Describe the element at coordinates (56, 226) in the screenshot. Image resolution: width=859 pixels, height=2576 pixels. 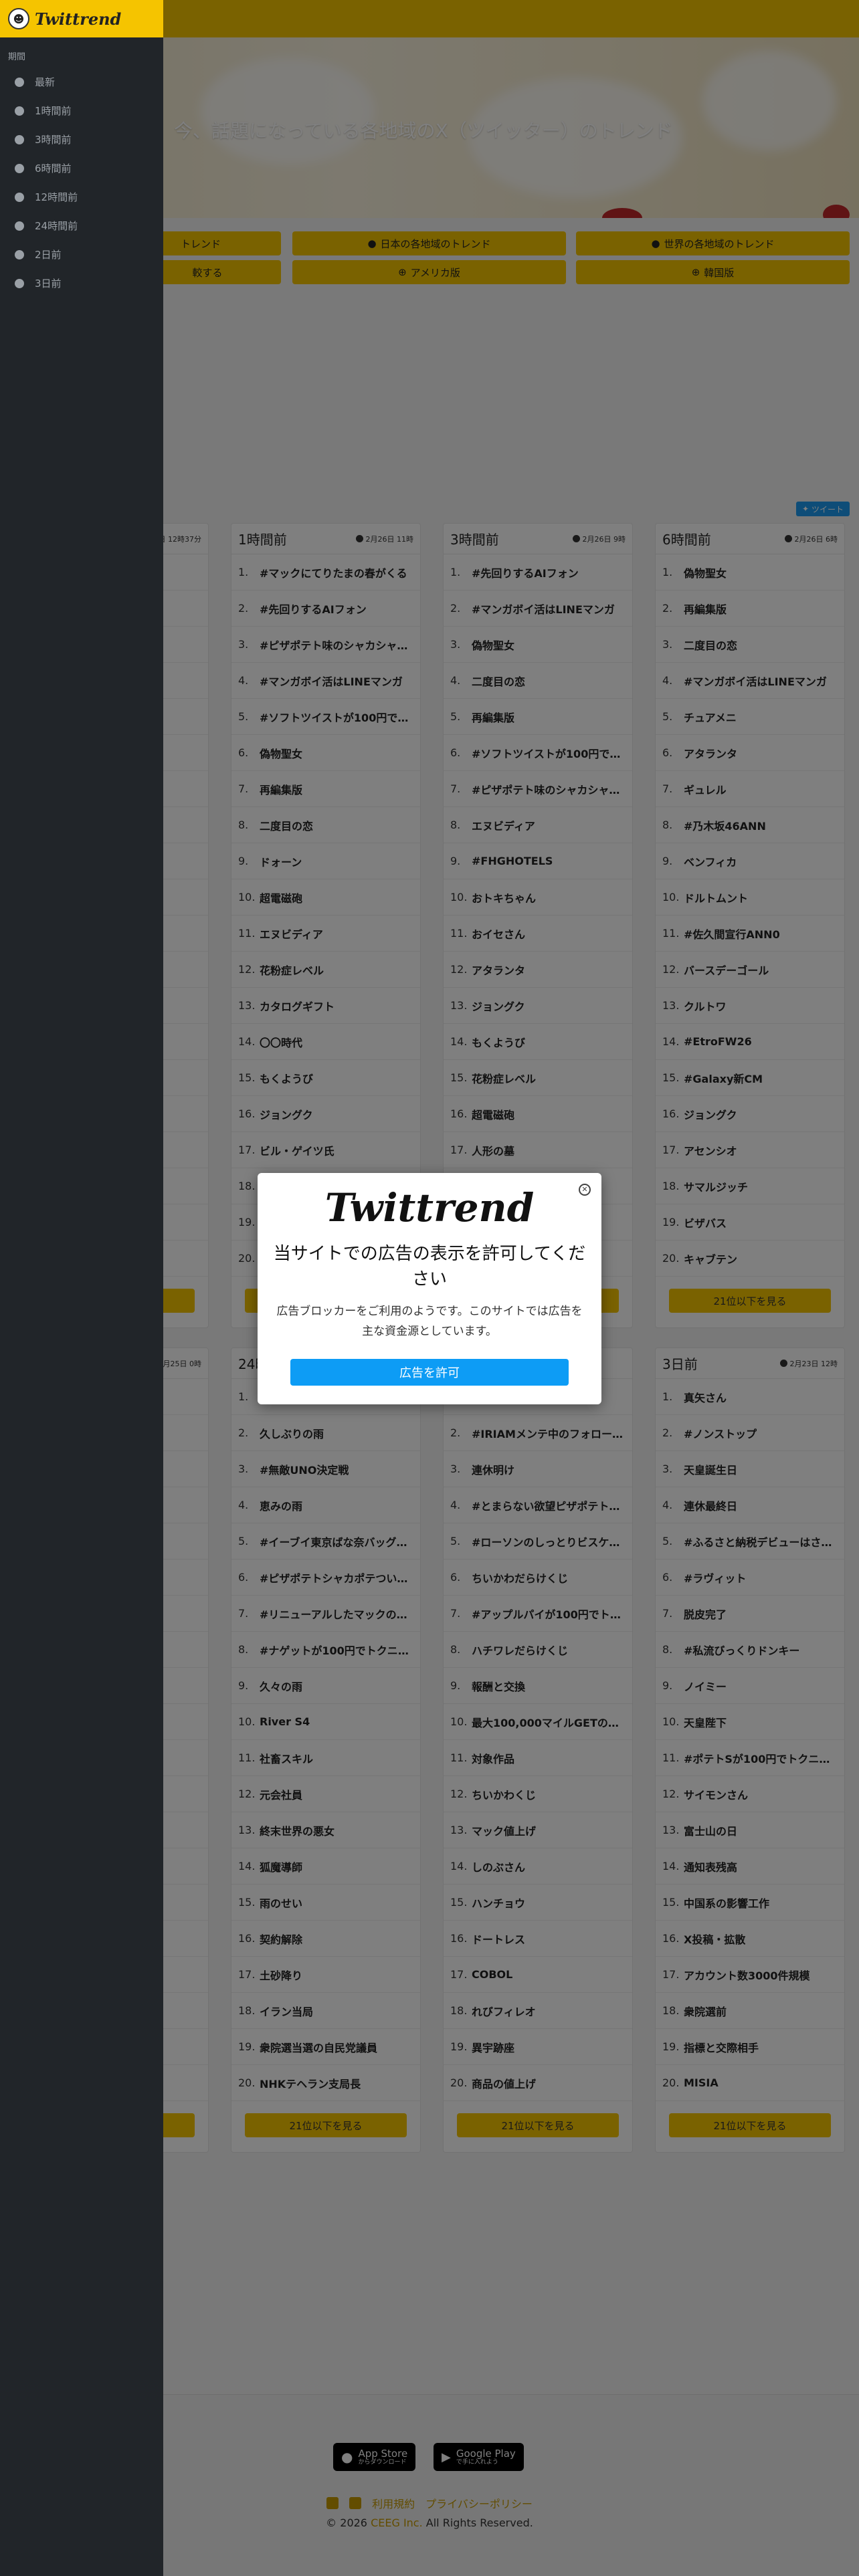
I see `sidebar-item-label: 24時間前` at that location.